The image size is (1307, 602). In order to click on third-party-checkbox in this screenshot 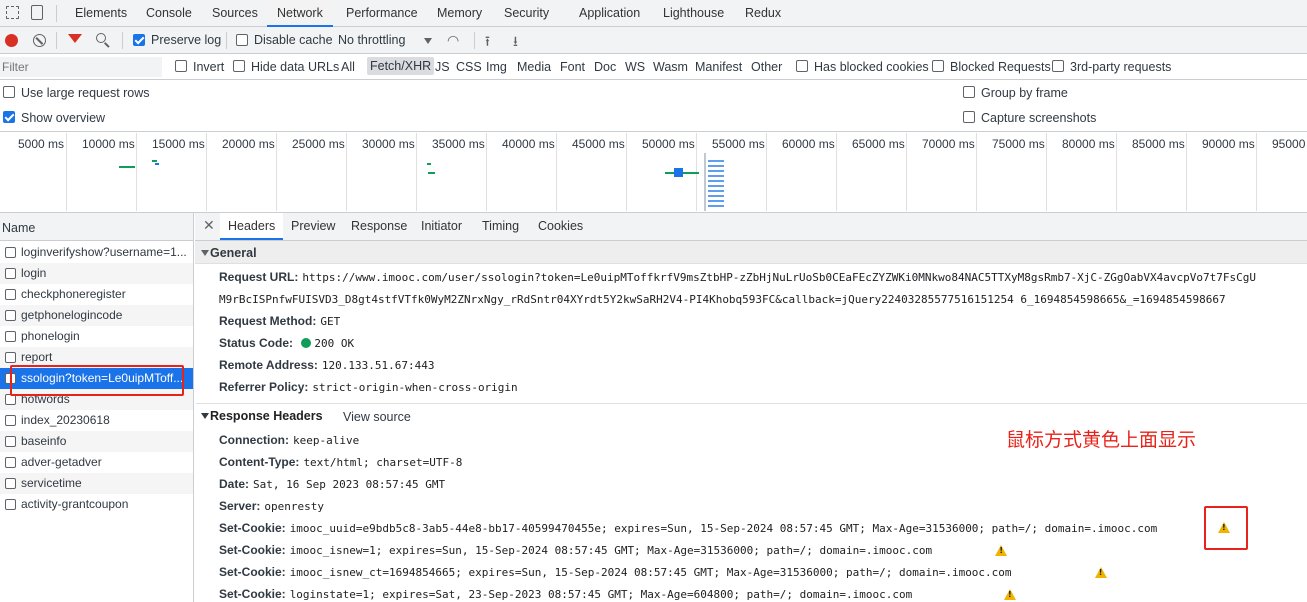, I will do `click(1058, 66)`.